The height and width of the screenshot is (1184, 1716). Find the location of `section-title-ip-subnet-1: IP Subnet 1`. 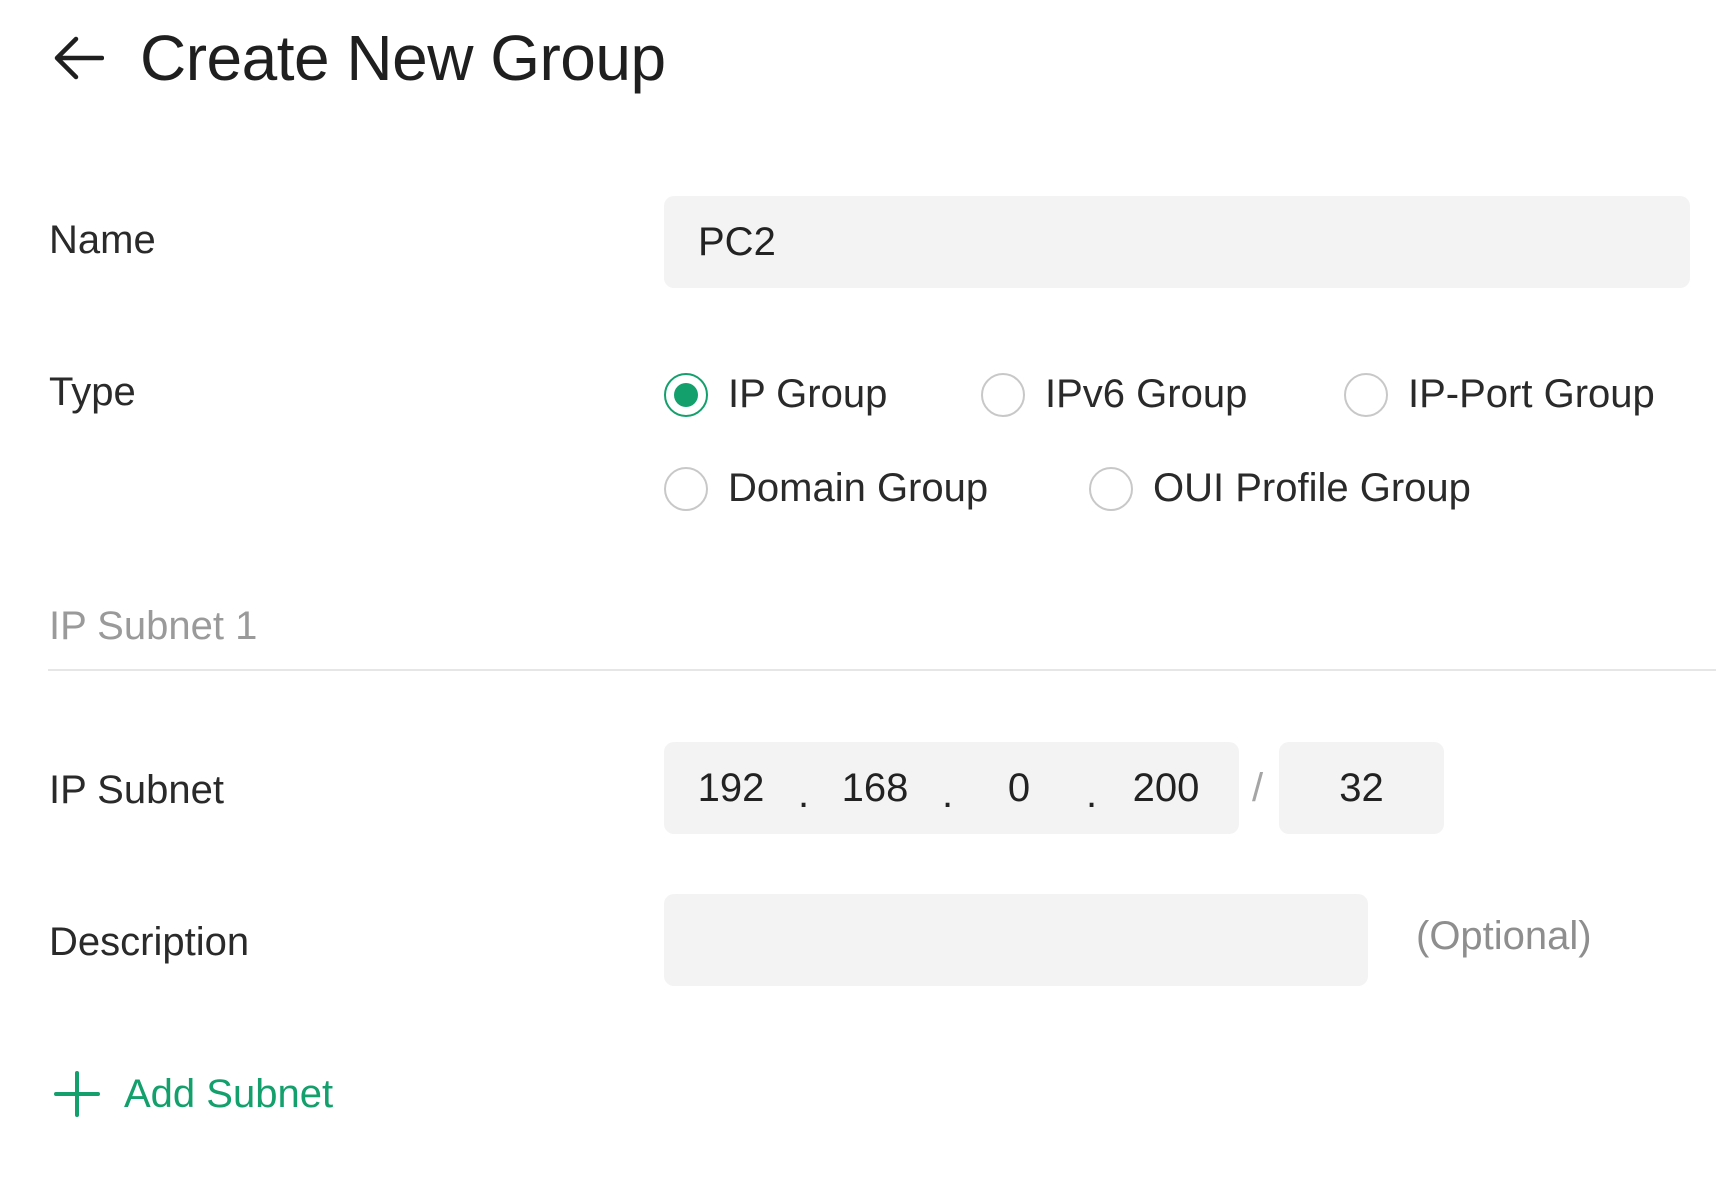

section-title-ip-subnet-1: IP Subnet 1 is located at coordinates (153, 626).